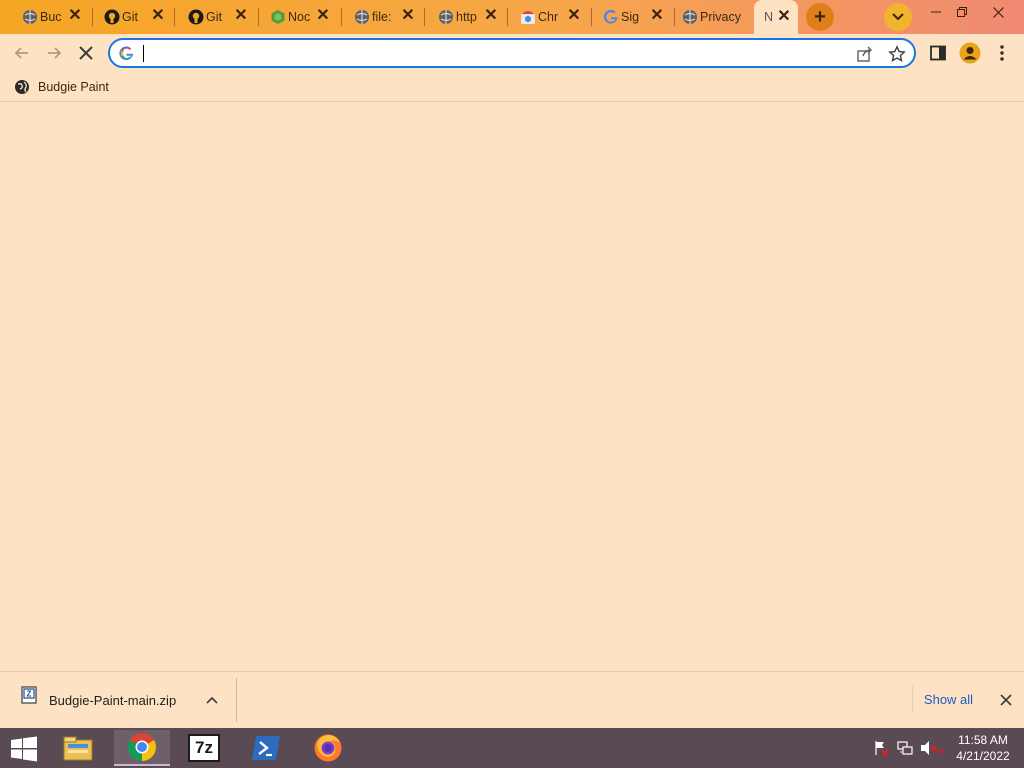  I want to click on kebab-menu-icon, so click(1002, 53).